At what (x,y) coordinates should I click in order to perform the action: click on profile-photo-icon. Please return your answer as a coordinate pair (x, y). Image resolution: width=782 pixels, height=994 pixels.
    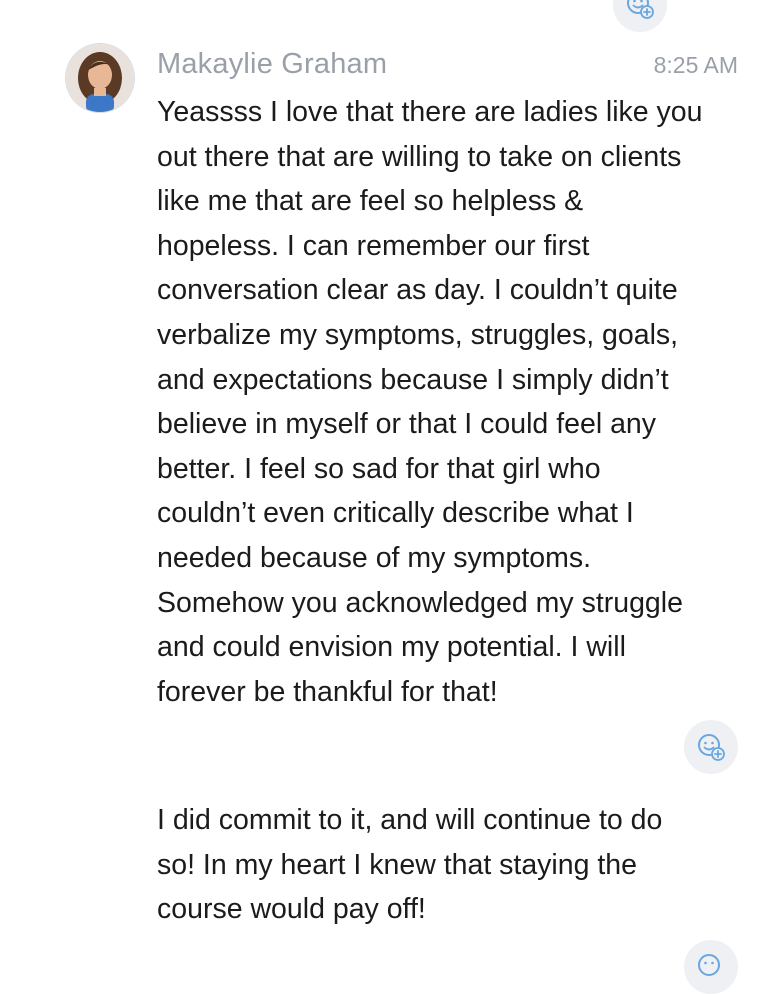
    Looking at the image, I should click on (100, 78).